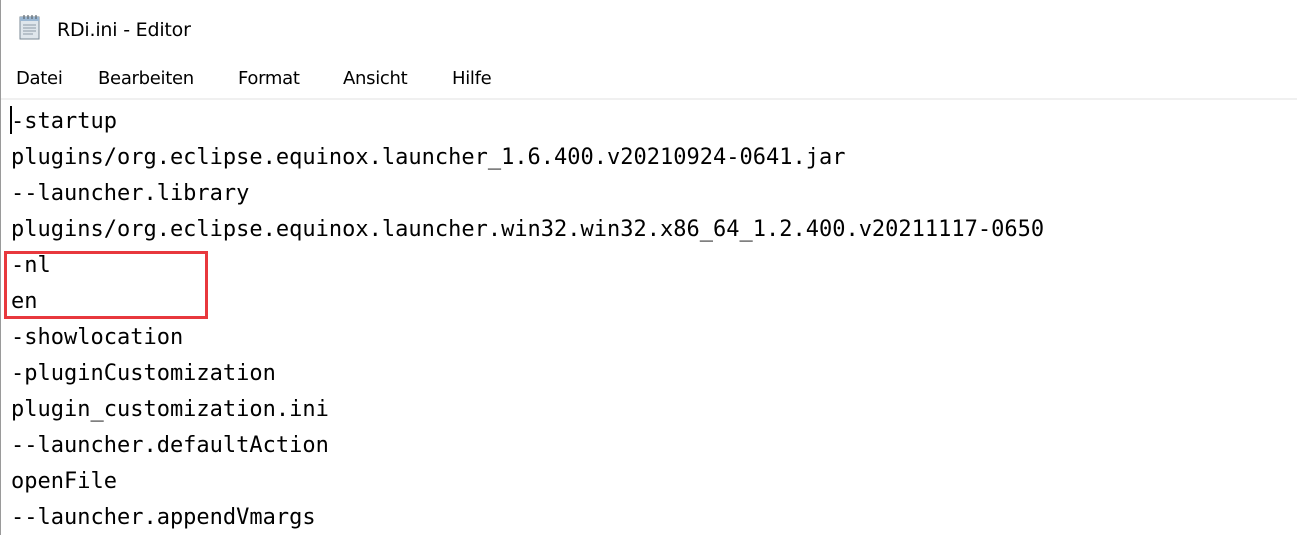 This screenshot has width=1297, height=535. Describe the element at coordinates (24, 301) in the screenshot. I see `editor-line-6: en` at that location.